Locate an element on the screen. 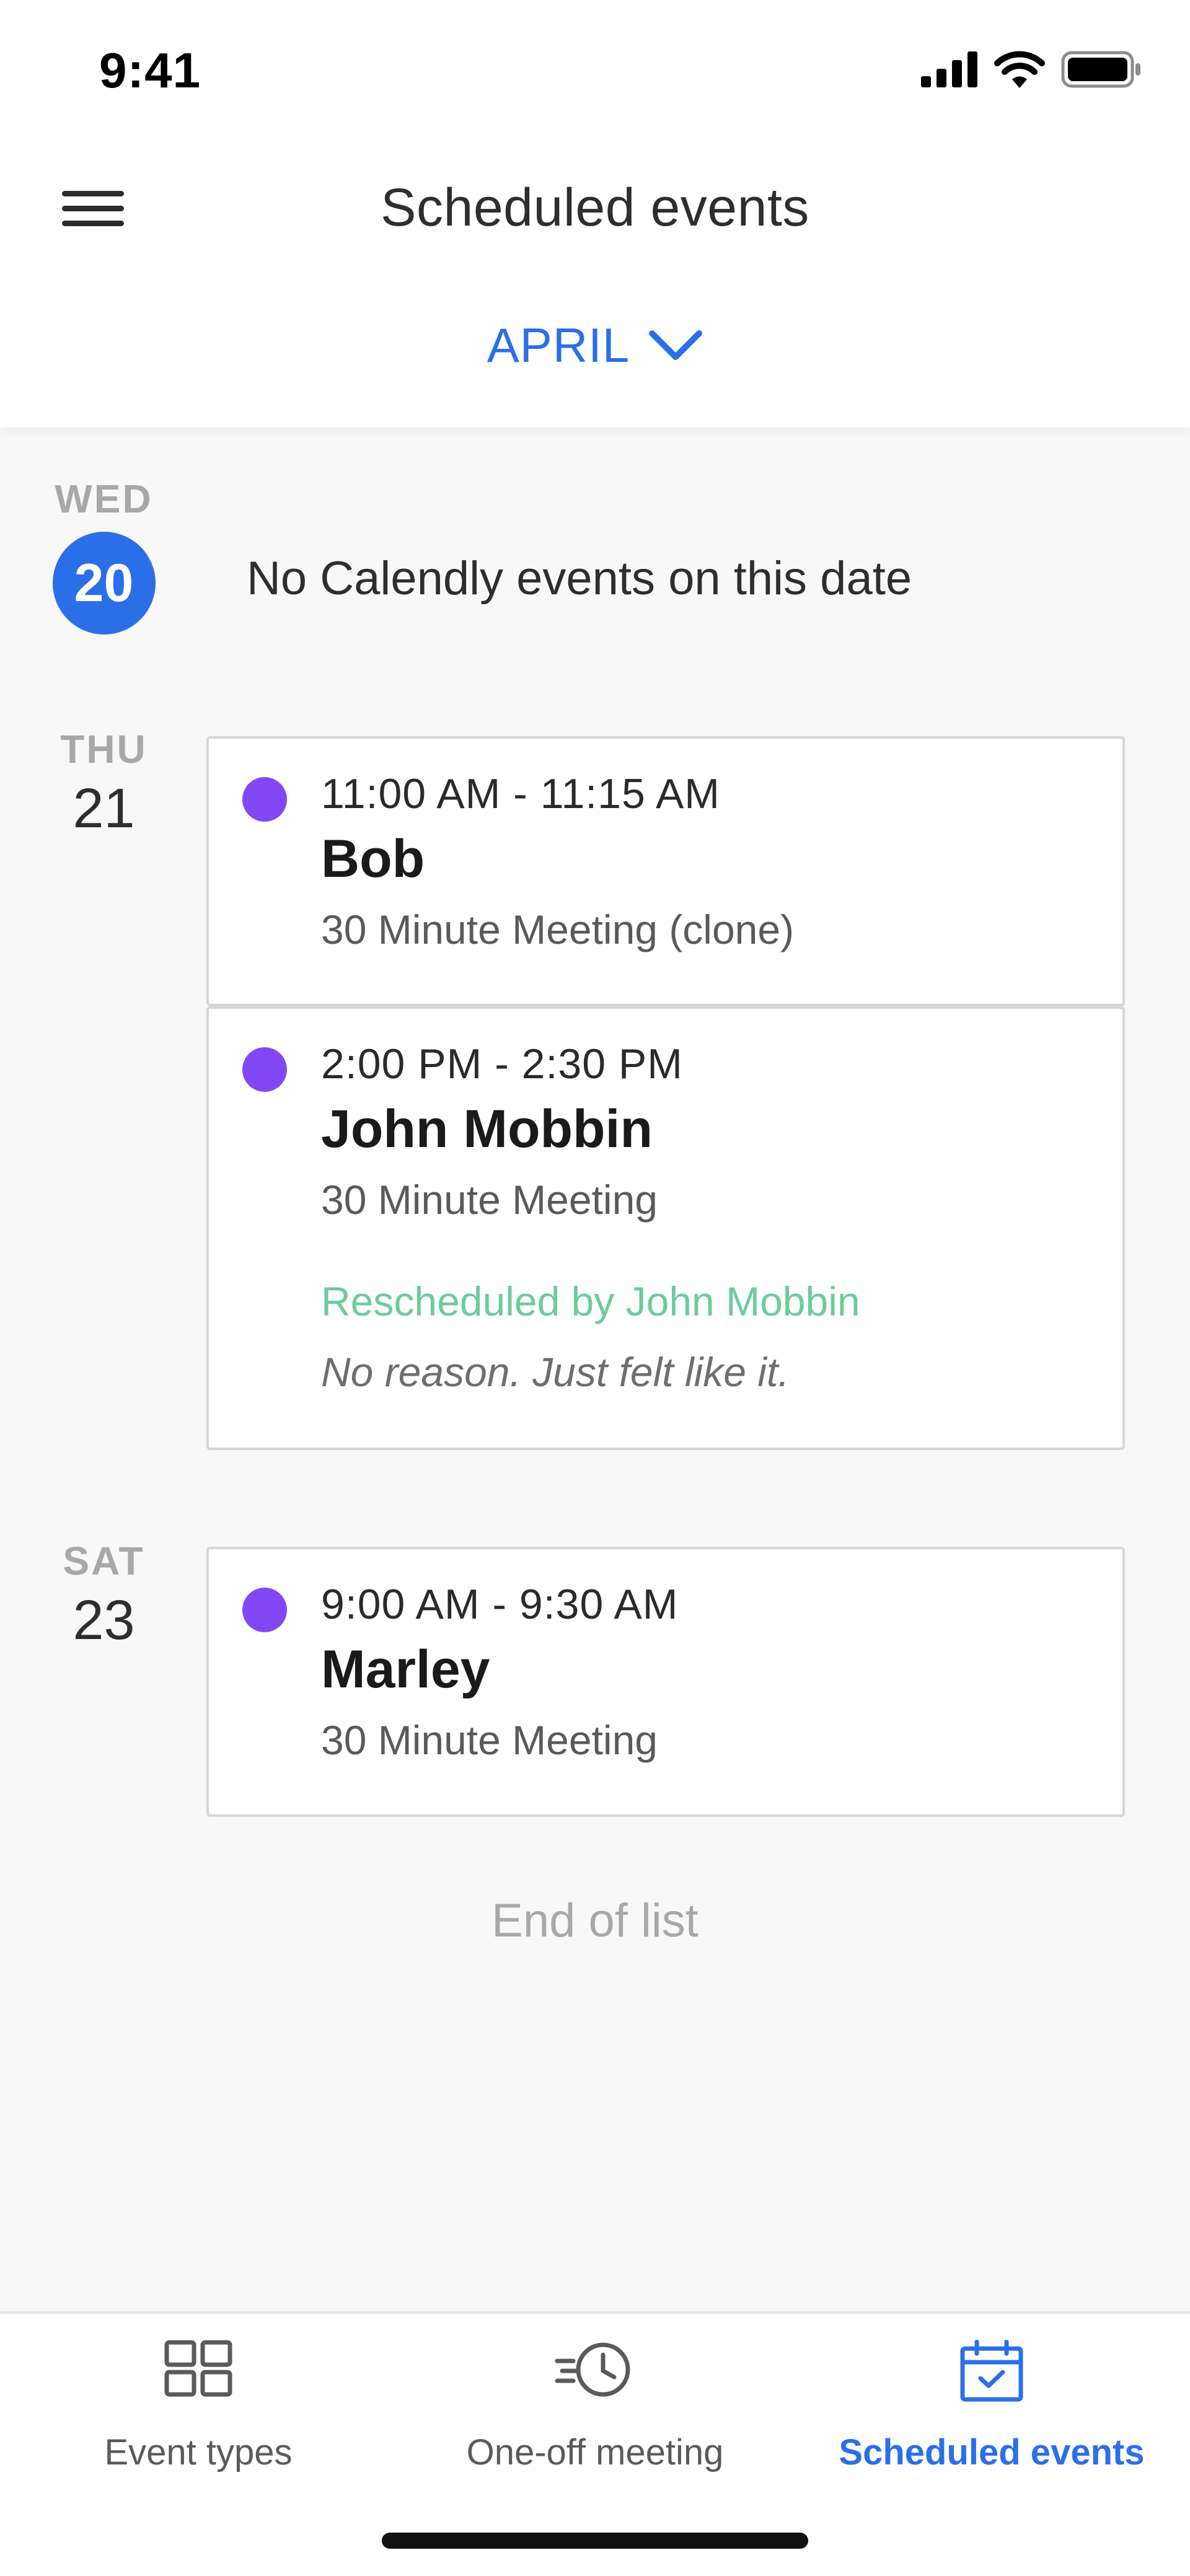 The width and height of the screenshot is (1190, 2576). status-bar-icons is located at coordinates (1031, 70).